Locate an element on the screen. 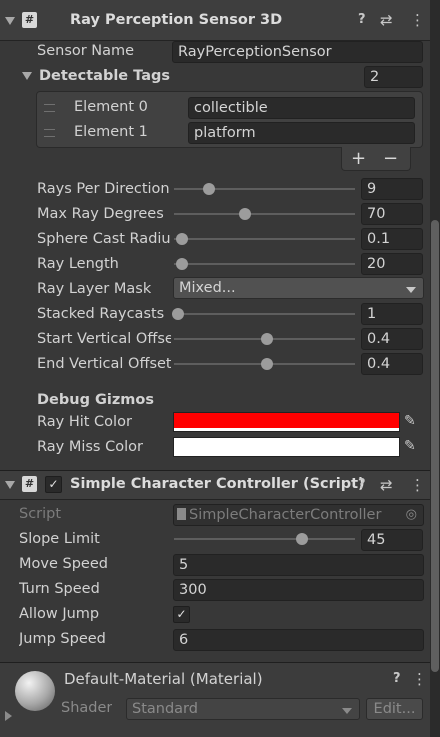 The image size is (440, 737). shader-dropdown: Standard is located at coordinates (243, 709).